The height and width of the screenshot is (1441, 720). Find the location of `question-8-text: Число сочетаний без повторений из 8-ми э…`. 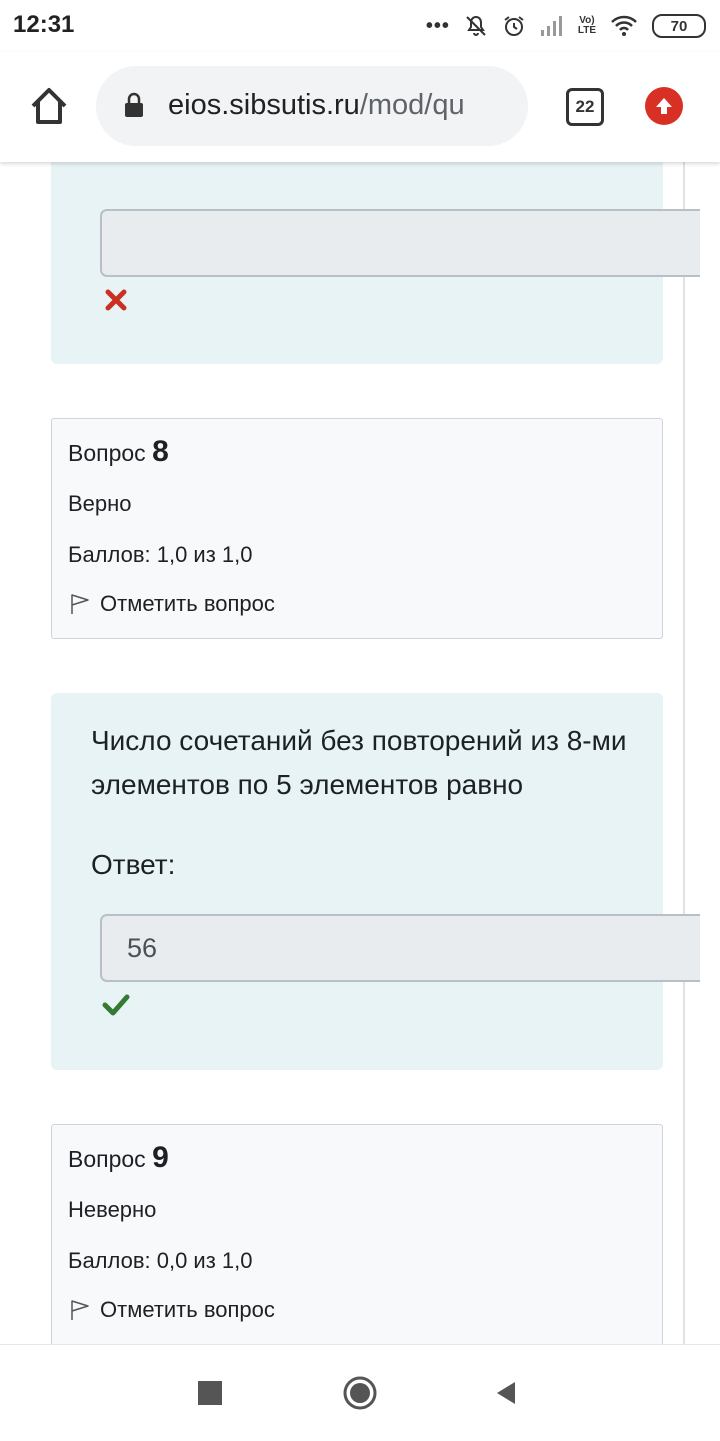

question-8-text: Число сочетаний без повторений из 8-ми э… is located at coordinates (359, 762).